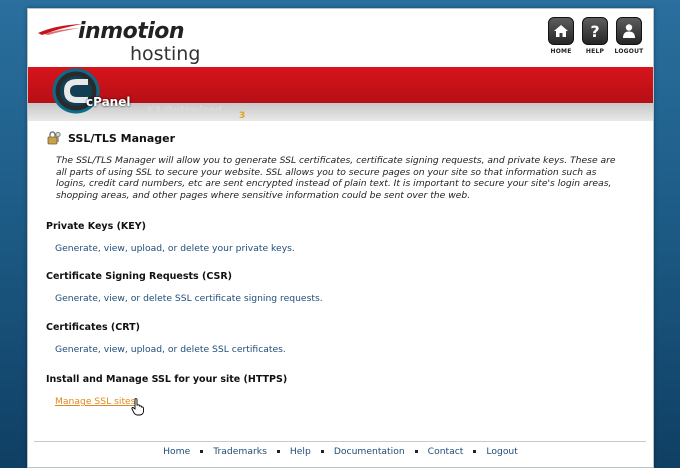 The image size is (680, 468). I want to click on section-heading: Certificates (CRT), so click(93, 327).